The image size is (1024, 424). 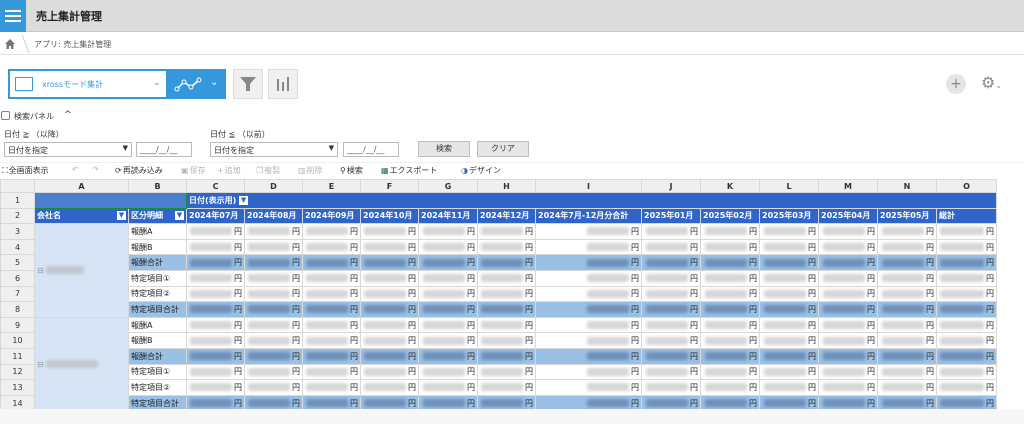 I want to click on chart-button, so click(x=283, y=84).